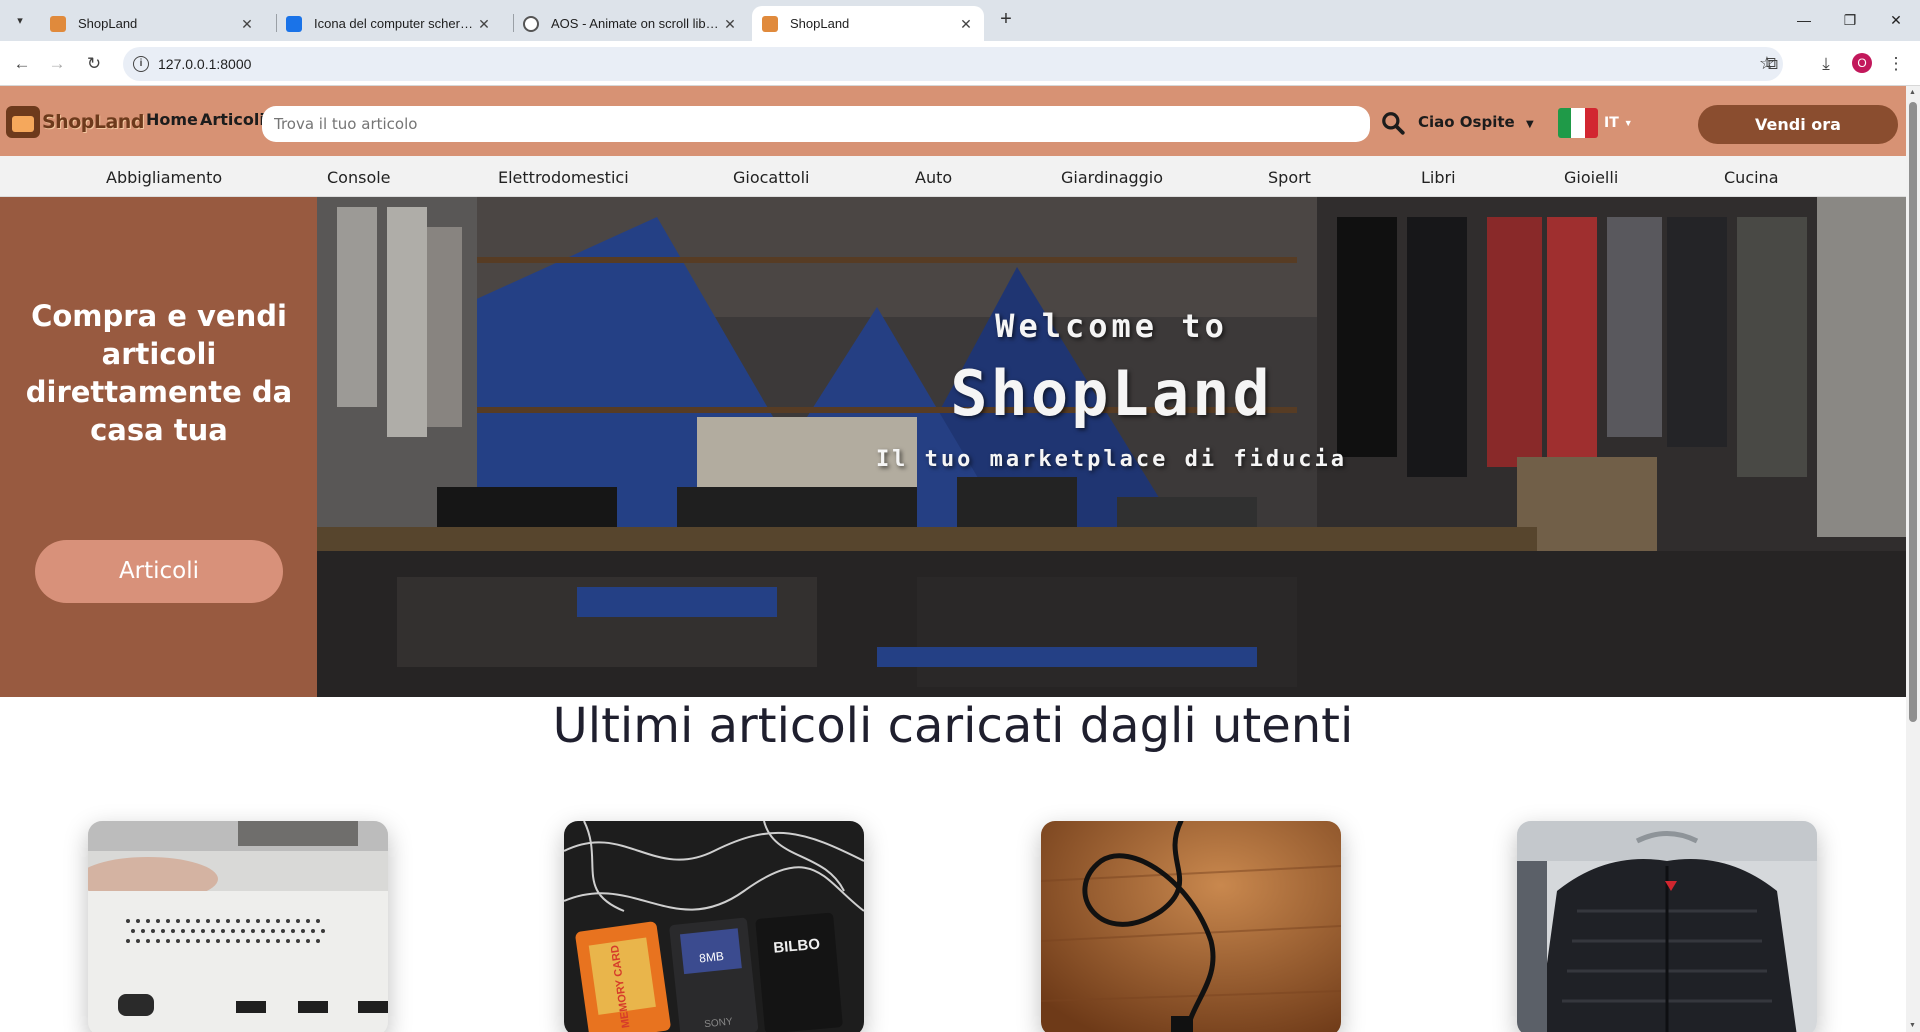 This screenshot has height=1032, width=1920. I want to click on hero-brand-text: ShopLand, so click(1111, 393).